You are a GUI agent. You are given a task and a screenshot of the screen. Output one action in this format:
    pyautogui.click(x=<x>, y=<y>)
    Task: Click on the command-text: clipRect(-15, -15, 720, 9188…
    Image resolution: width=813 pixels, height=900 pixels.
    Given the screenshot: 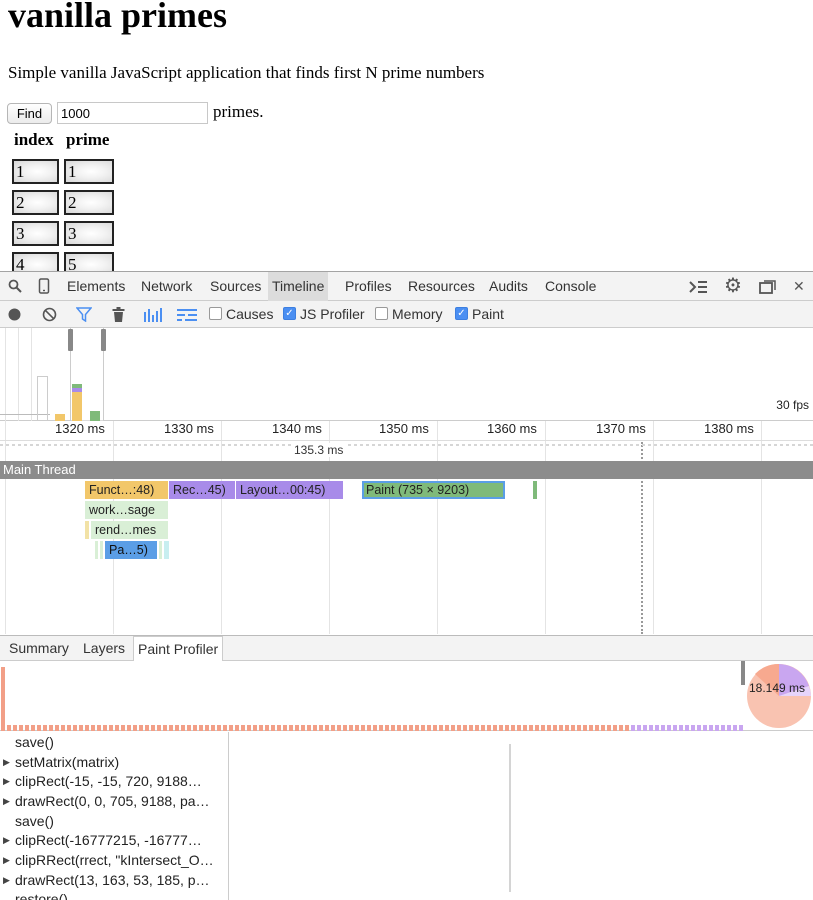 What is the action you would take?
    pyautogui.click(x=108, y=781)
    